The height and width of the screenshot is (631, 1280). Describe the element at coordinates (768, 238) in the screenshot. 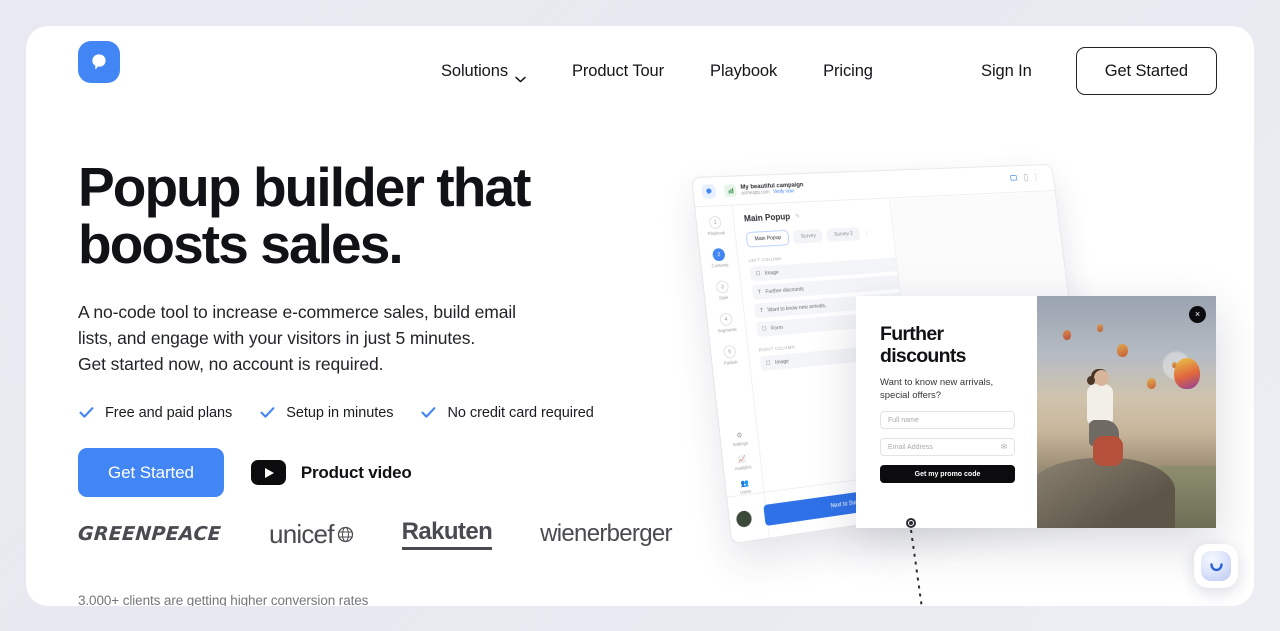

I see `tab-main-popup: Main Popup` at that location.